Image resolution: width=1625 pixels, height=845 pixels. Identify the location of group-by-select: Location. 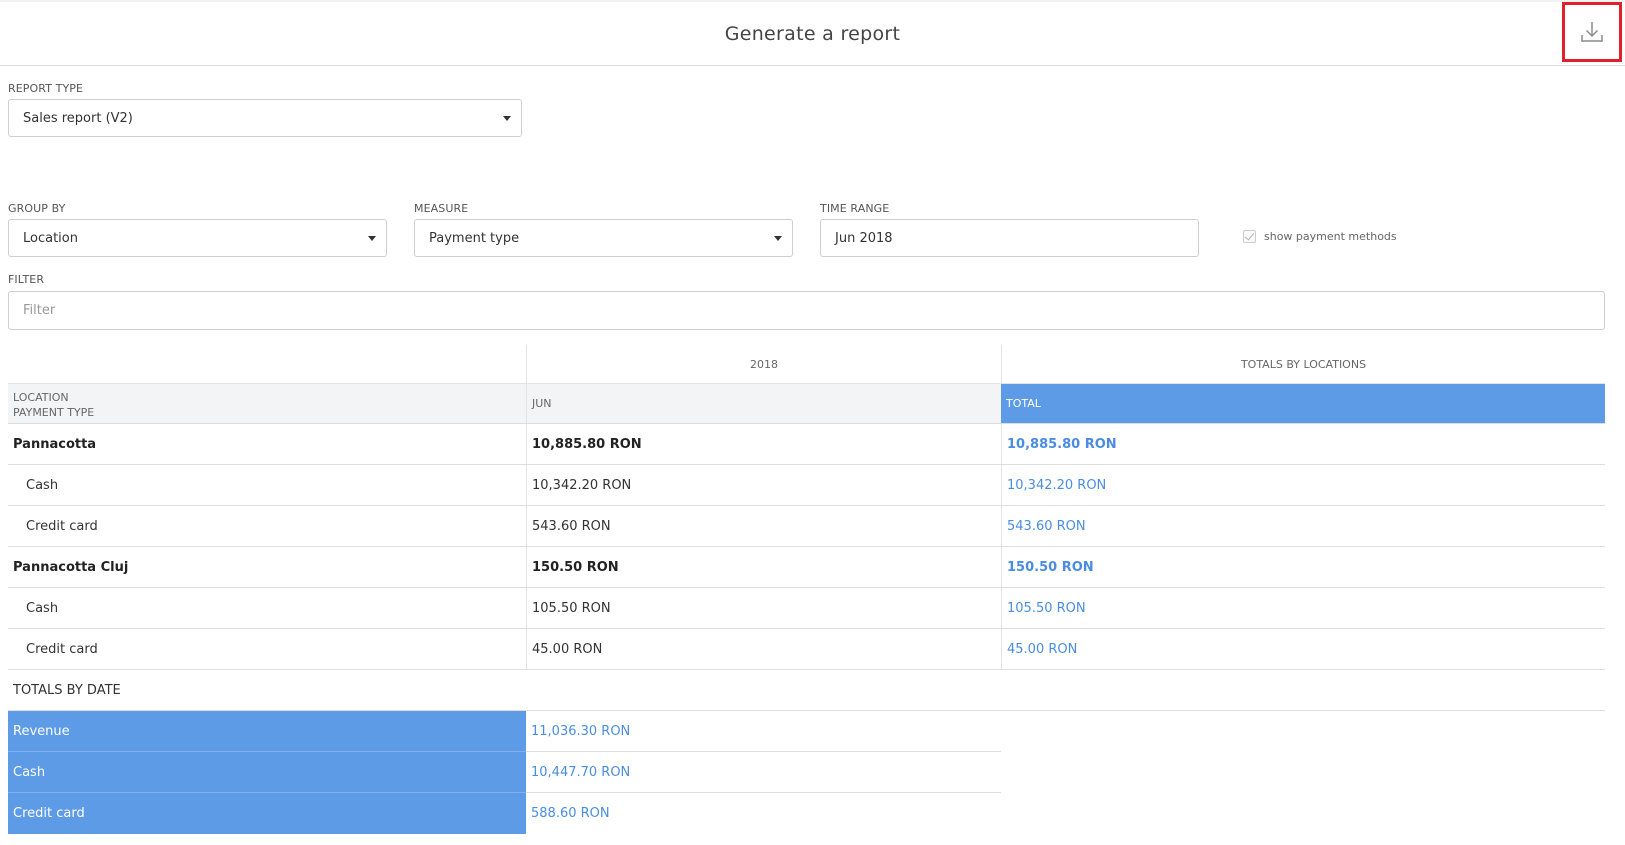
(197, 238).